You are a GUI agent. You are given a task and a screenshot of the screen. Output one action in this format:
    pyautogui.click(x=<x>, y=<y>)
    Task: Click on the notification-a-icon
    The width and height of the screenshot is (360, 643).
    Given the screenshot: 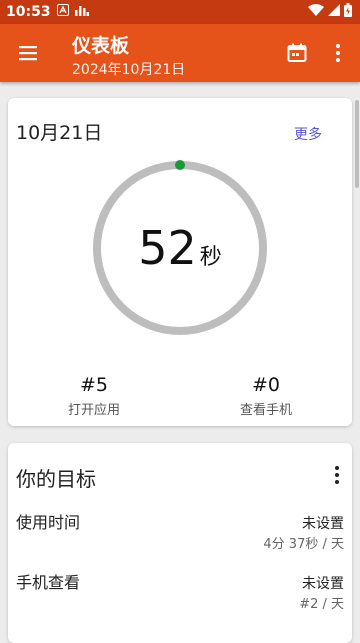 What is the action you would take?
    pyautogui.click(x=62, y=12)
    